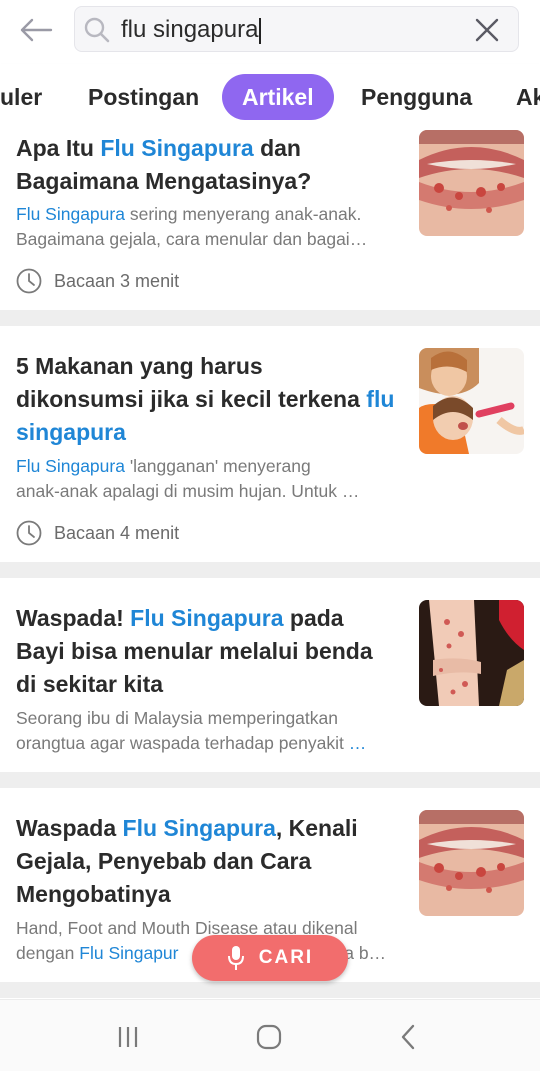 Image resolution: width=540 pixels, height=1071 pixels. Describe the element at coordinates (528, 97) in the screenshot. I see `tab-akun: Ak` at that location.